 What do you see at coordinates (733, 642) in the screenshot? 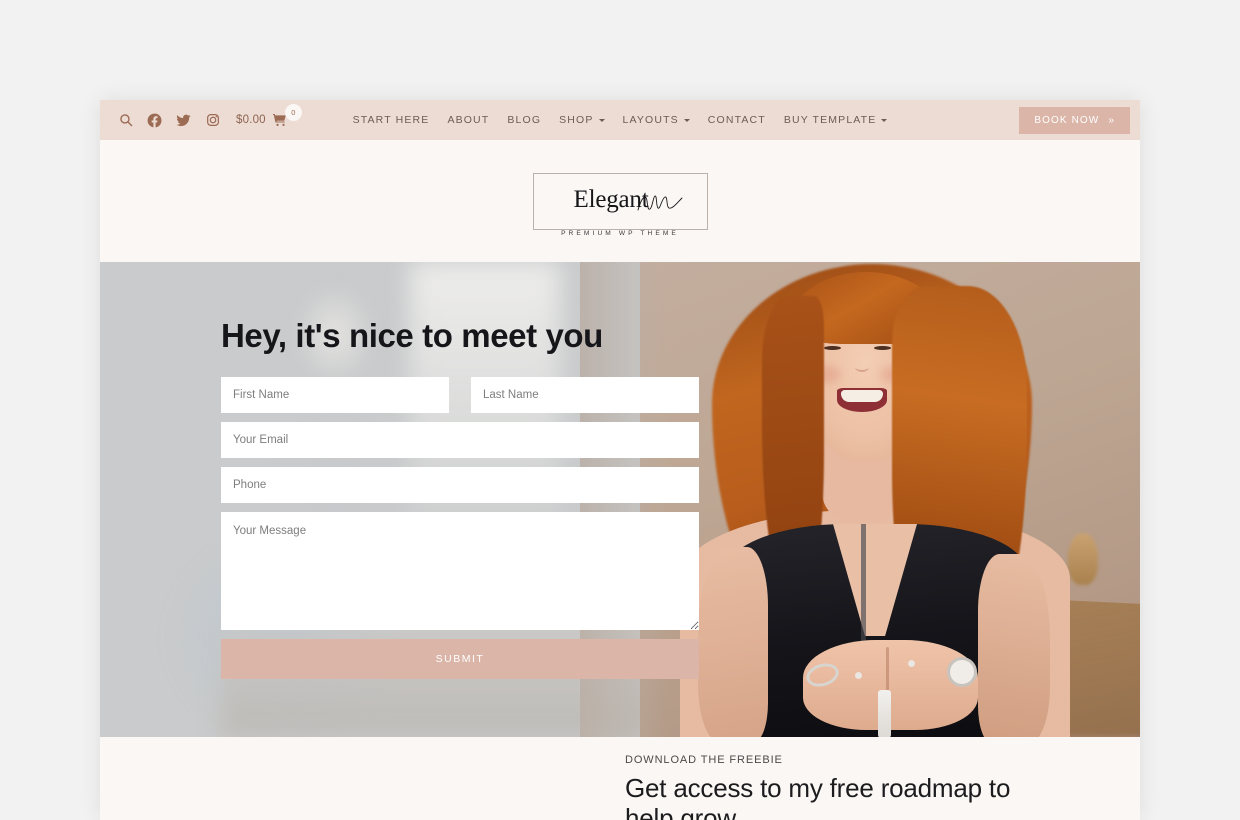
I see `portrait-arm-left` at bounding box center [733, 642].